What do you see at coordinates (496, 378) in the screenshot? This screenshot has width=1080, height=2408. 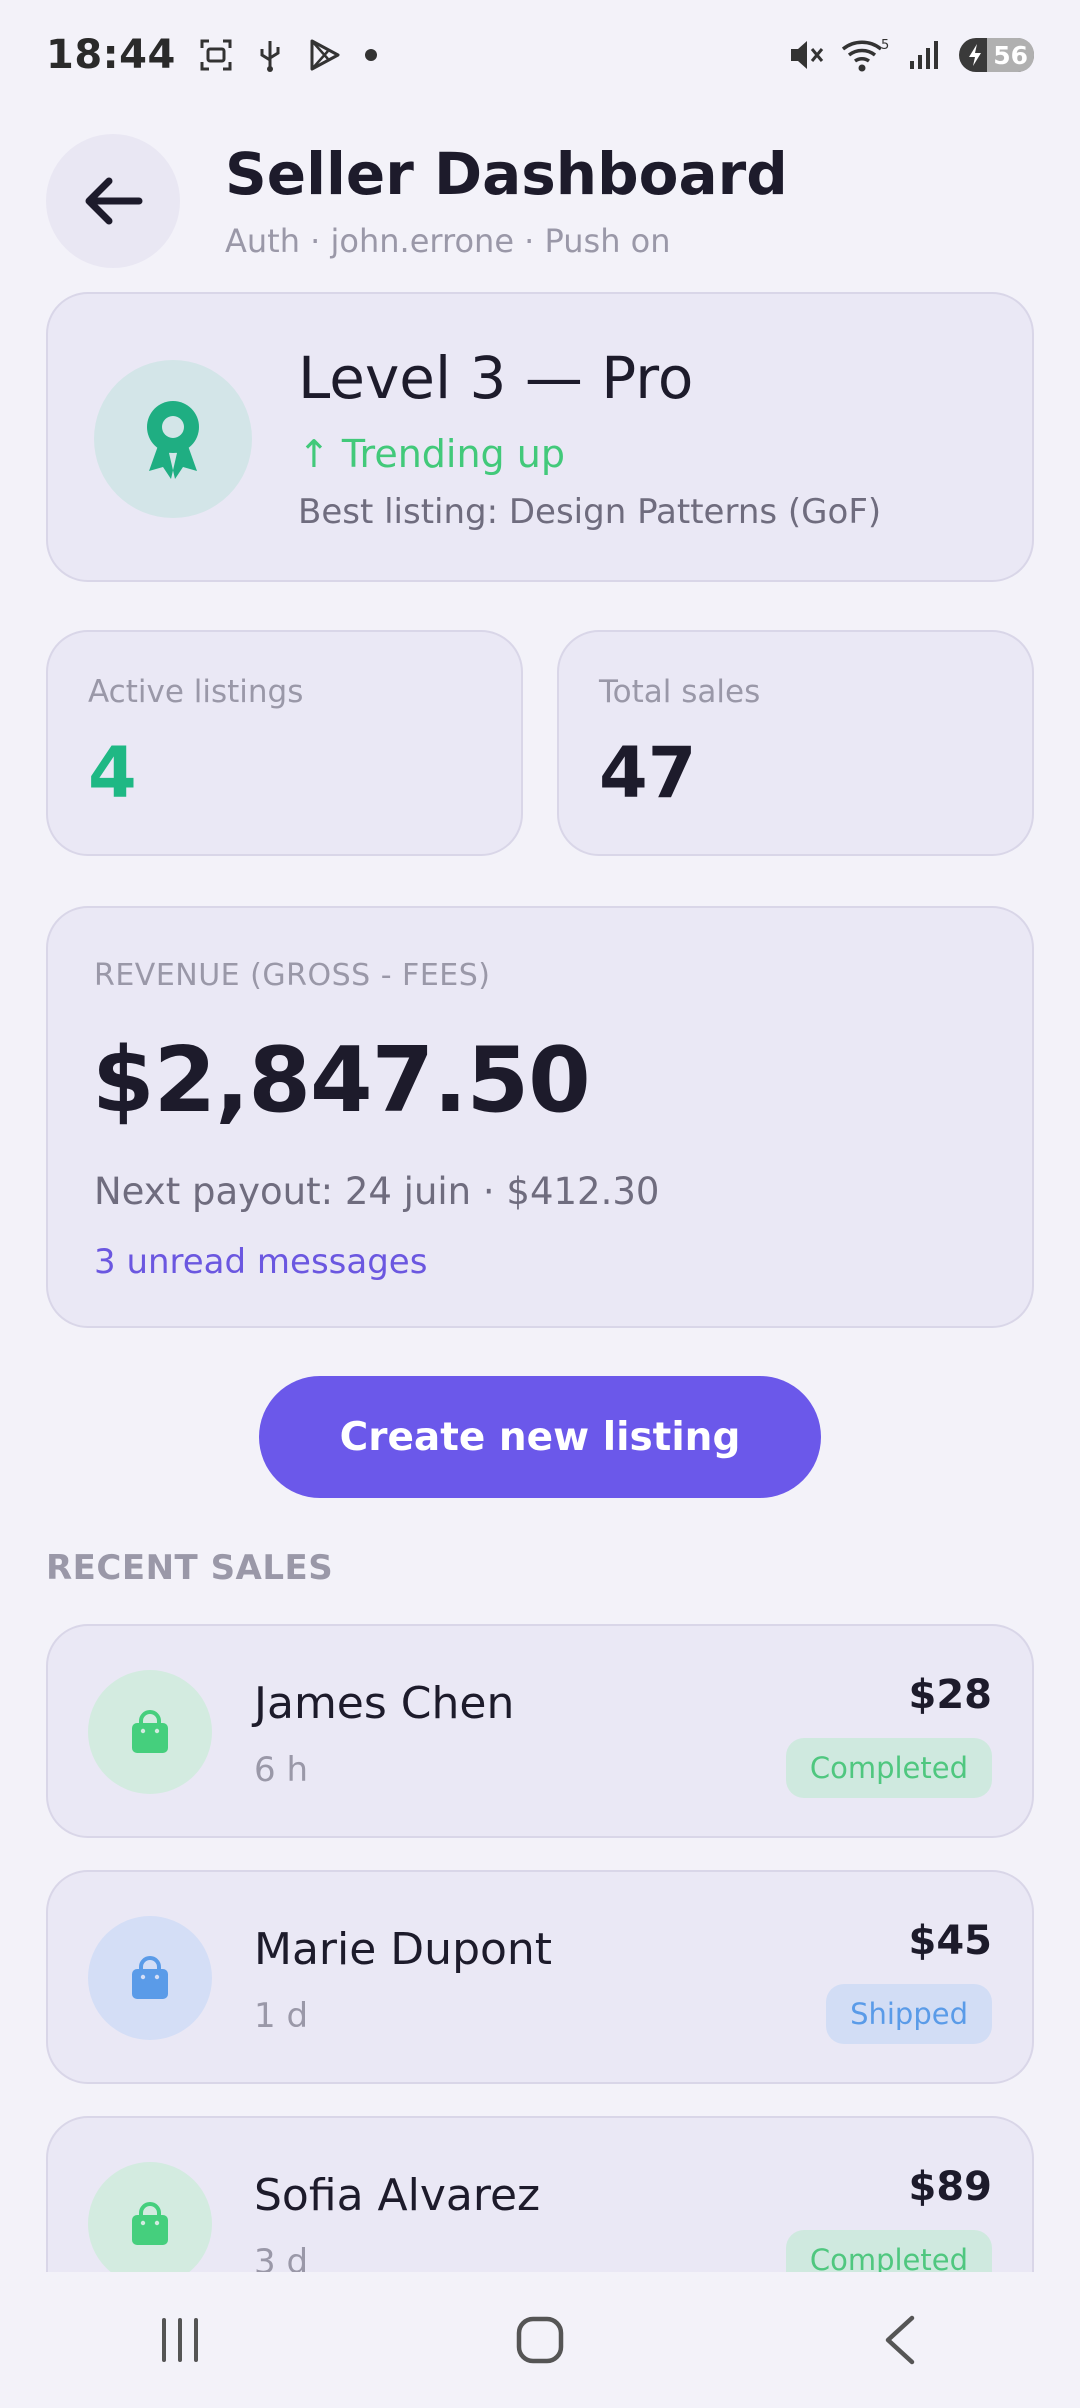 I see `level-title: Level 3 — Pro` at bounding box center [496, 378].